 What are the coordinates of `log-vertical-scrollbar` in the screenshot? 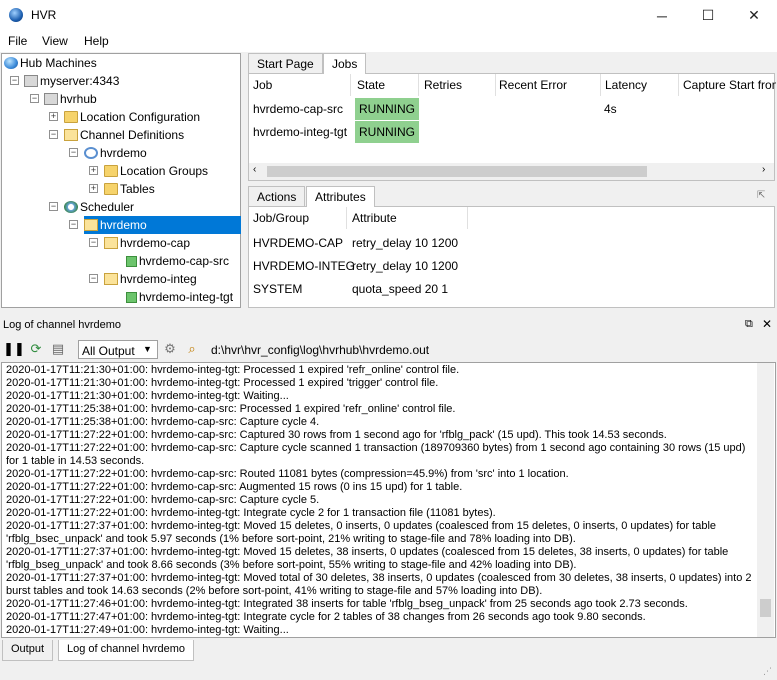 It's located at (765, 500).